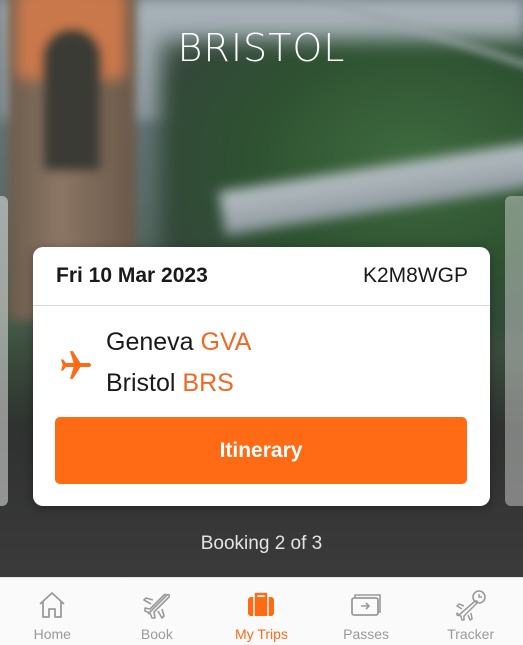 This screenshot has width=523, height=645. I want to click on flight-route: Geneva GVA Bristol BRS, so click(261, 361).